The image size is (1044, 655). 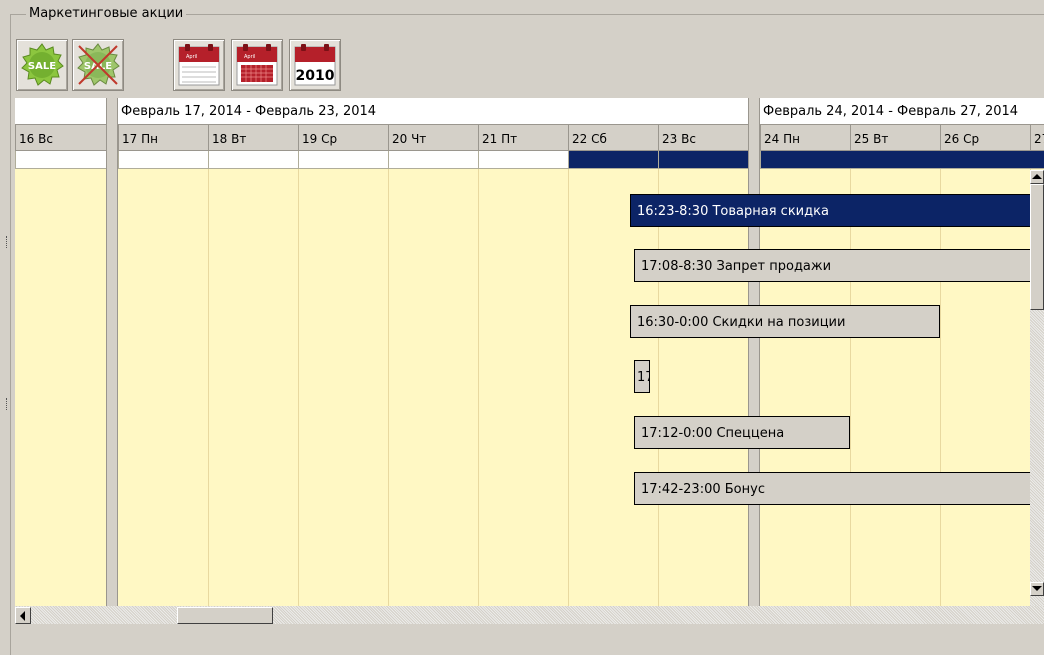 I want to click on event-item: 17:42-23:00 Бонус, so click(x=839, y=488).